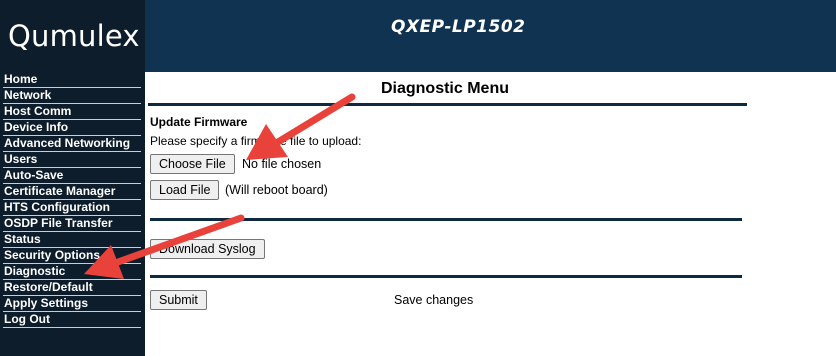 The height and width of the screenshot is (356, 836). I want to click on sidebar-item-diagnostic: Diagnostic, so click(72, 272).